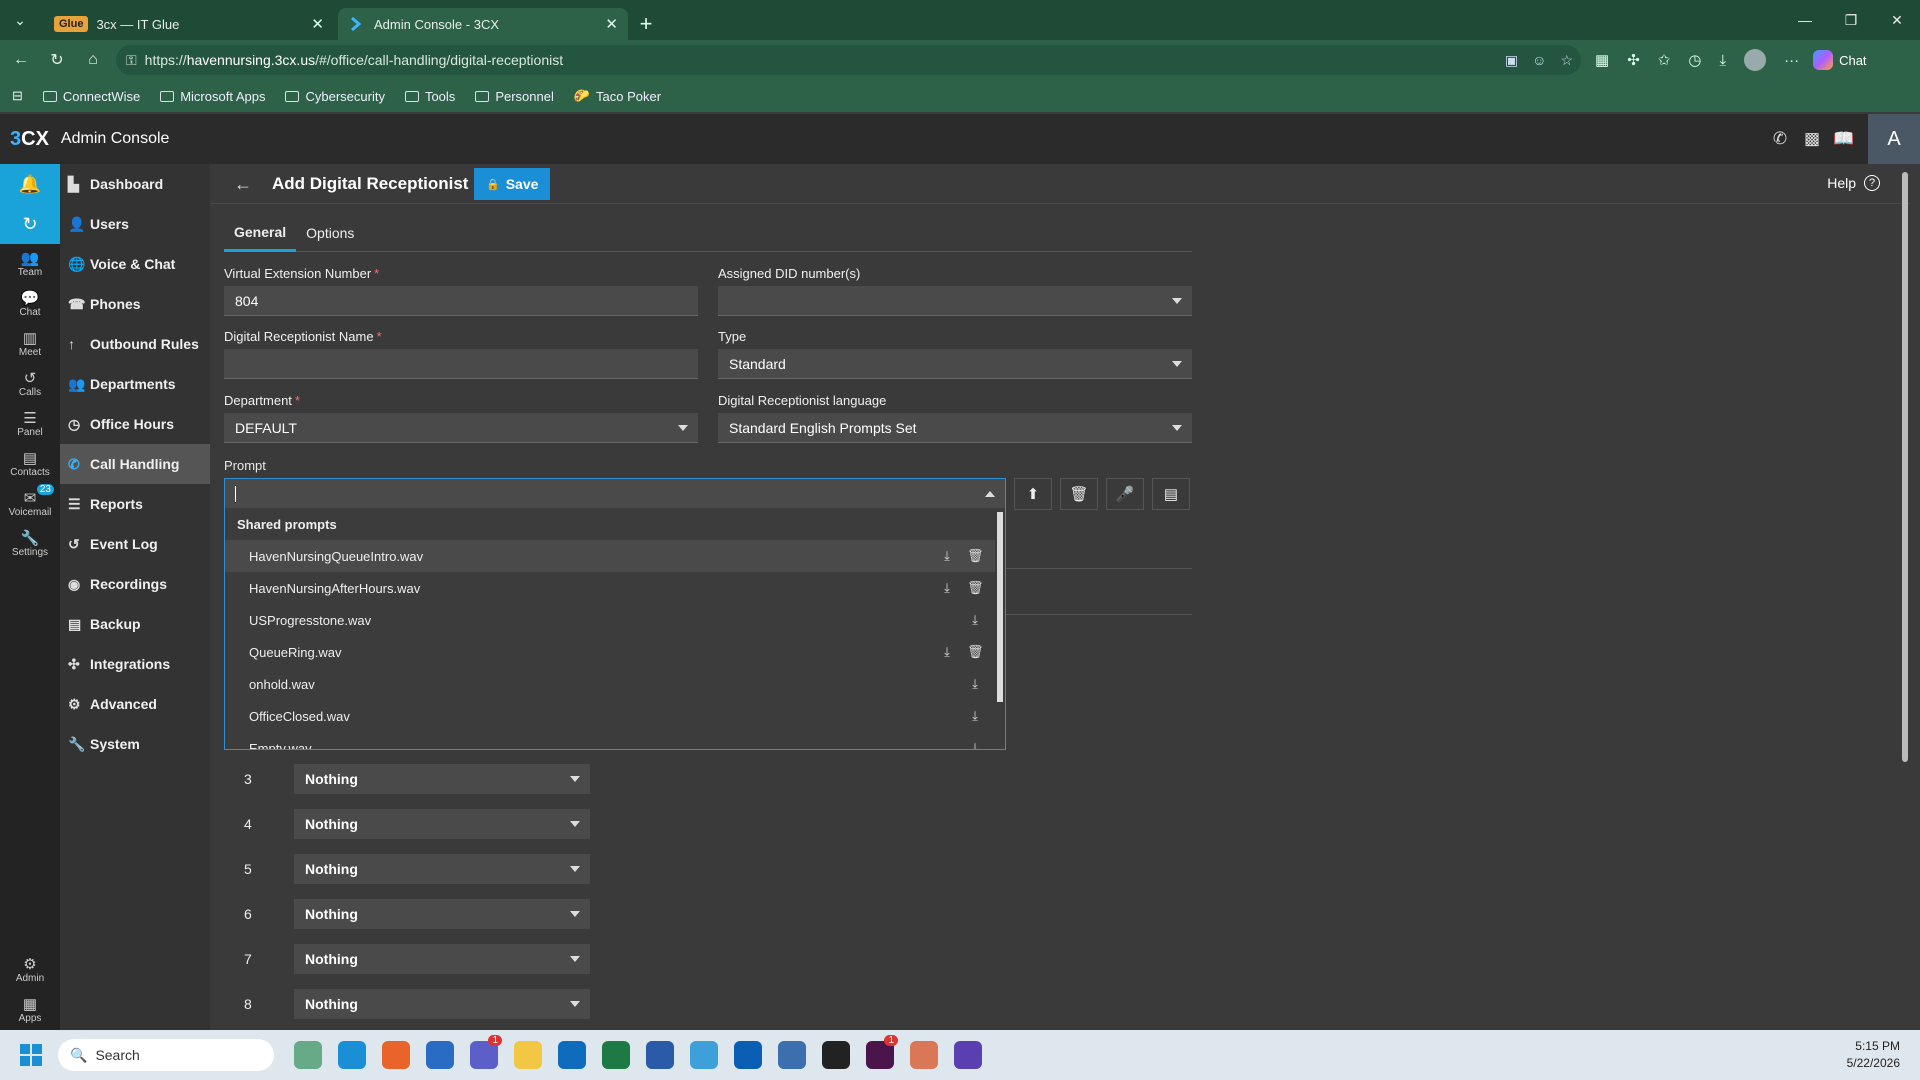 The image size is (1920, 1080). What do you see at coordinates (135, 624) in the screenshot?
I see `sidebar-item-backup: ▤ Backup` at bounding box center [135, 624].